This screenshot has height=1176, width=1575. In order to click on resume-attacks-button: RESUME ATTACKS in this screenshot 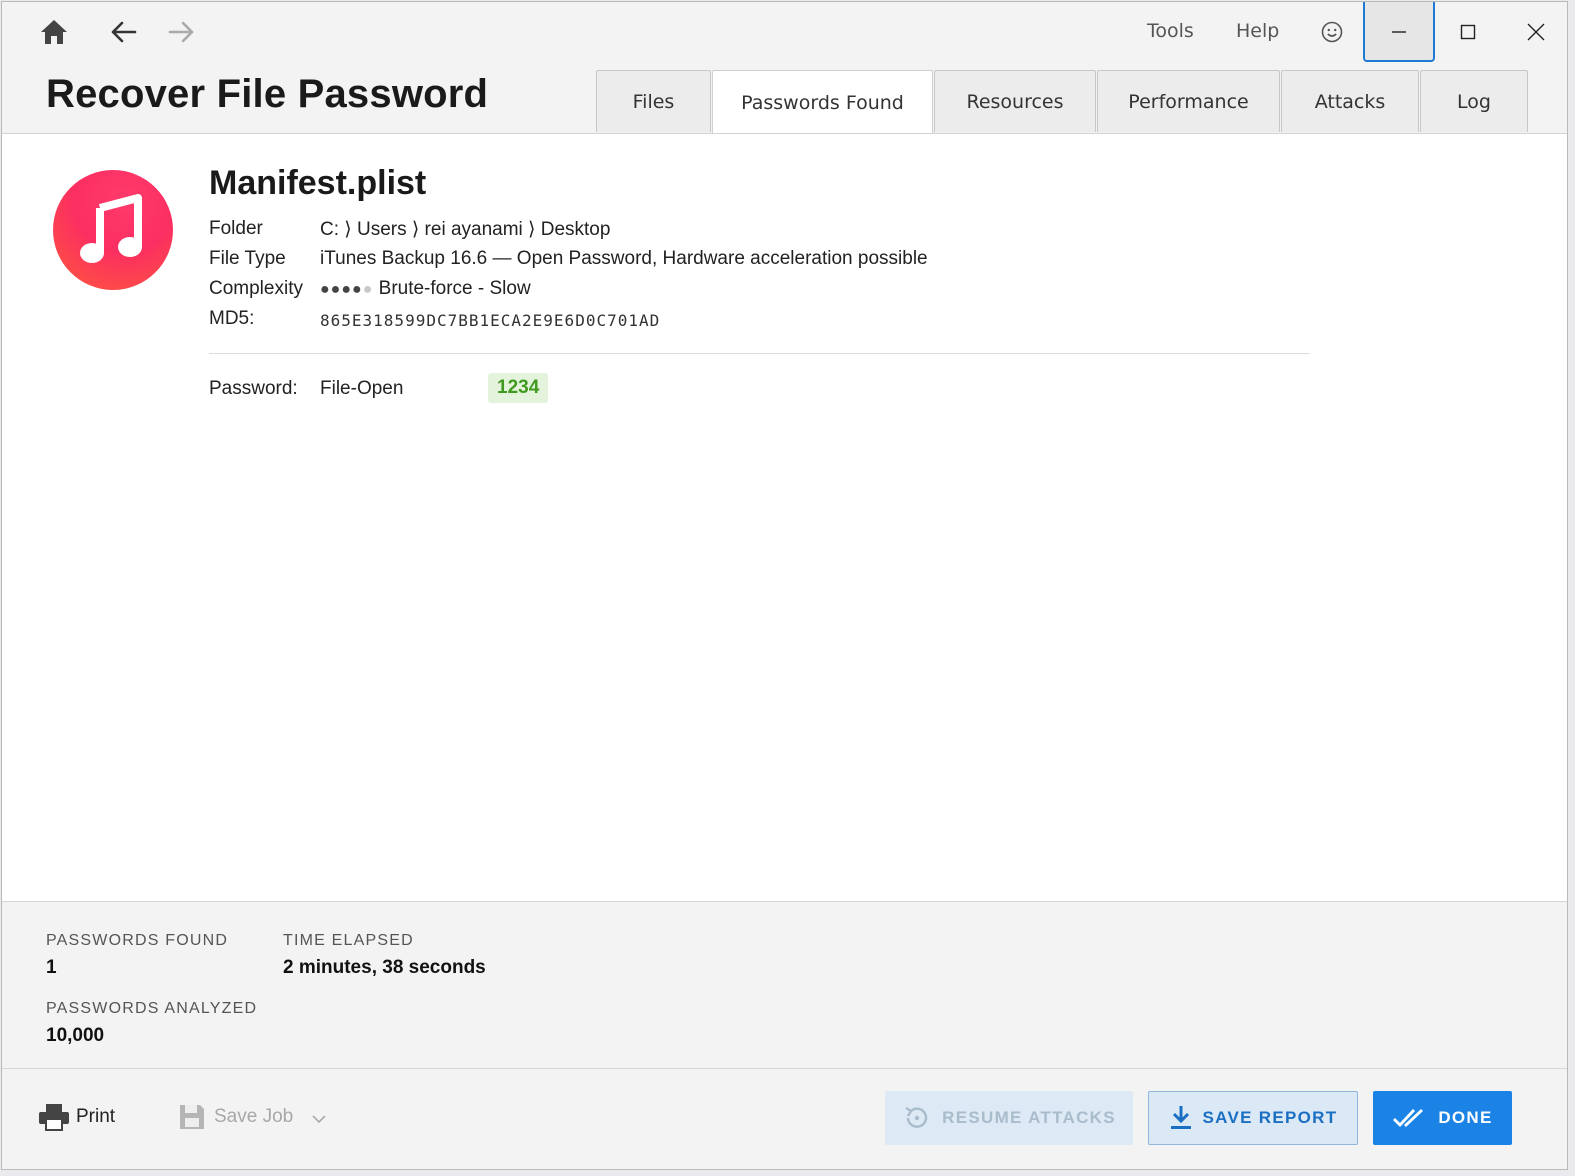, I will do `click(1009, 1118)`.